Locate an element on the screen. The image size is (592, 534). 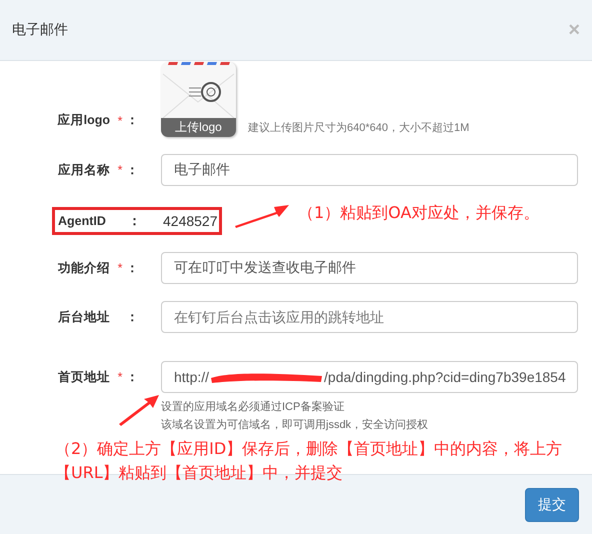
field-label: 应用名称 is located at coordinates (84, 170).